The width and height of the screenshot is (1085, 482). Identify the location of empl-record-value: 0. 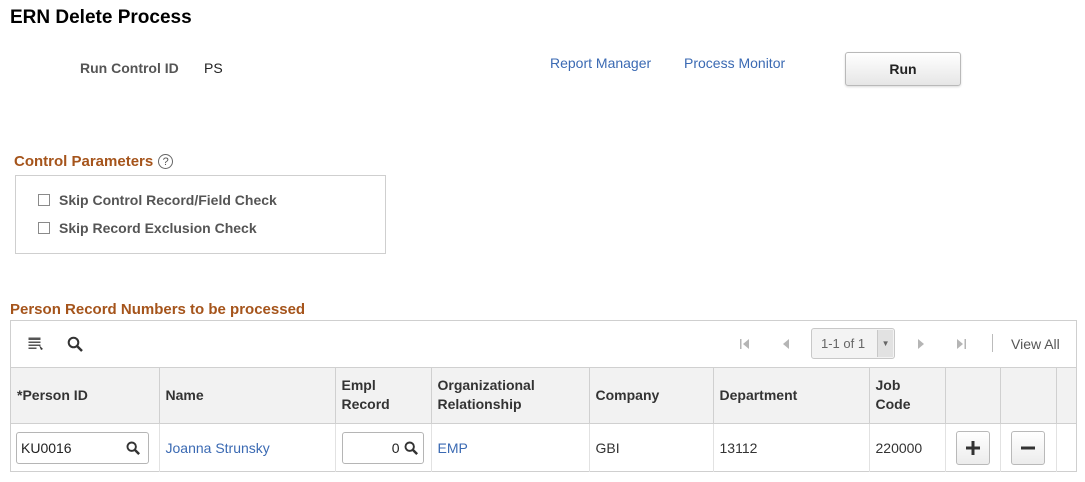
(395, 447).